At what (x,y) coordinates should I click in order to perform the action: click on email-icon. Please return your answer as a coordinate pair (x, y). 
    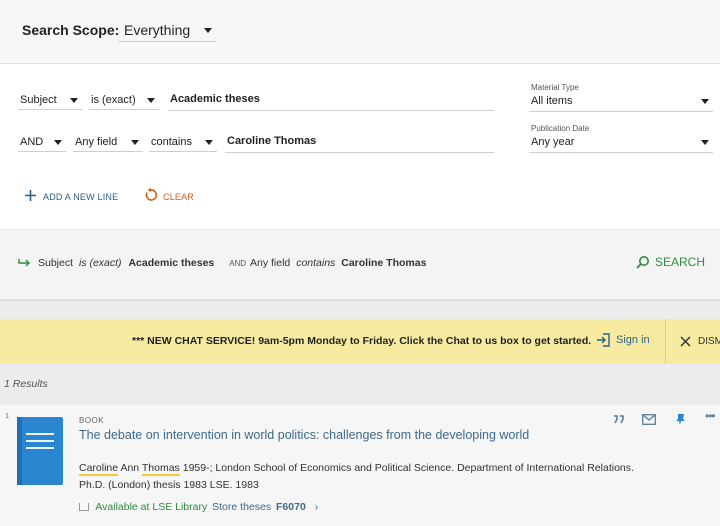
    Looking at the image, I should click on (649, 419).